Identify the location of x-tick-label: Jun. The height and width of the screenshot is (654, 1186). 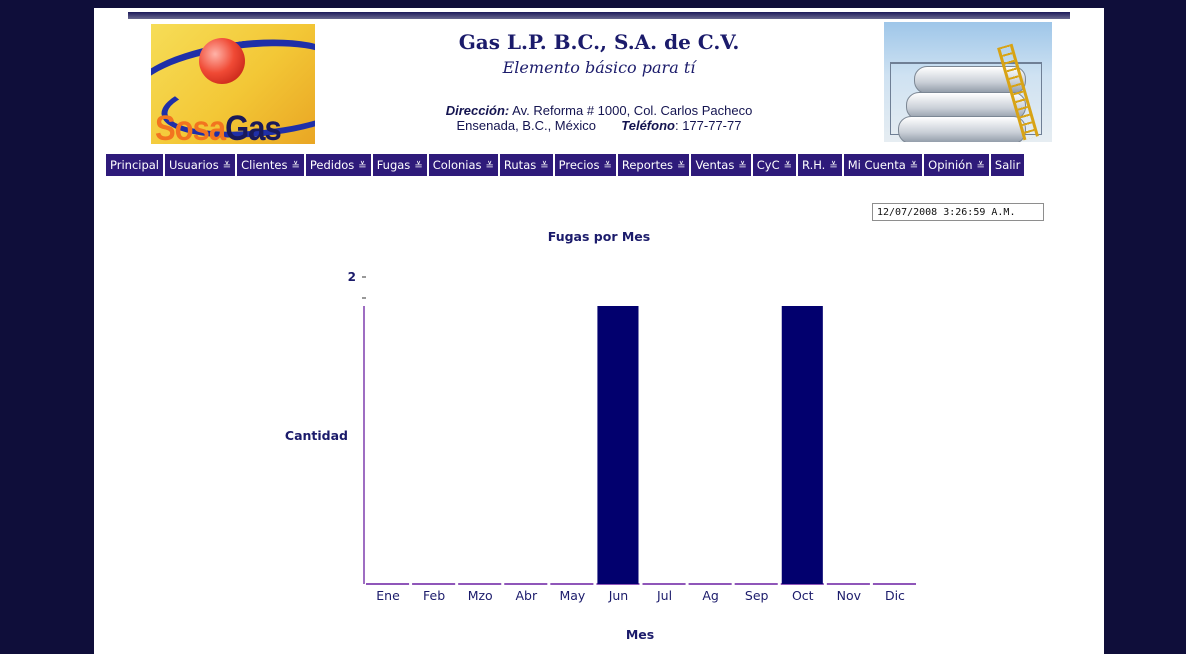
(618, 595).